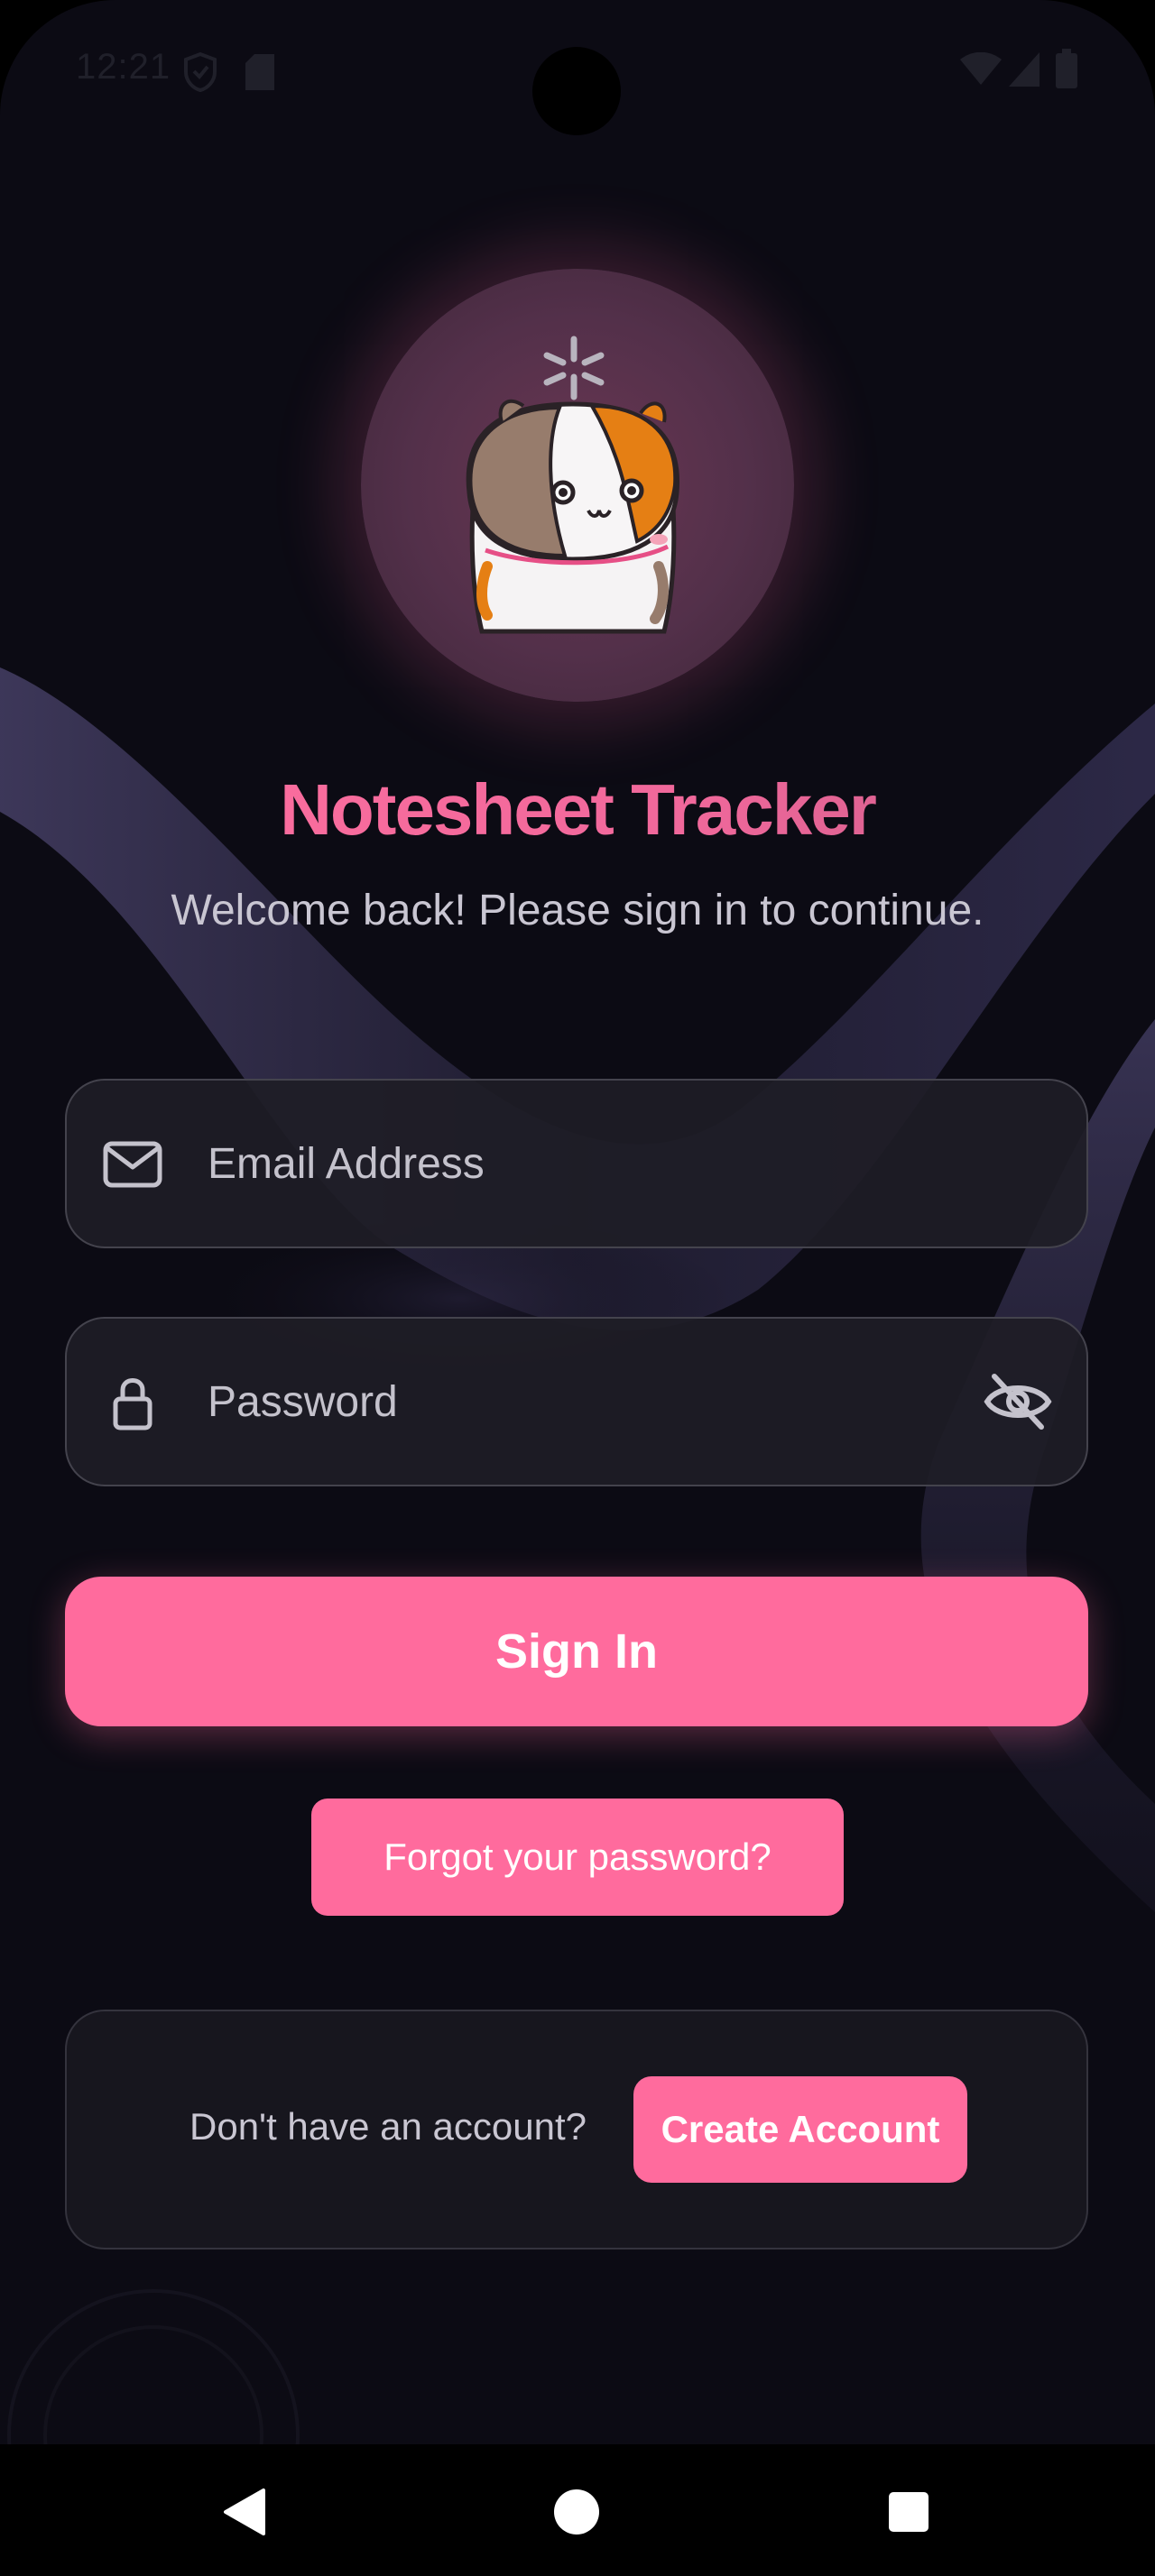  Describe the element at coordinates (132, 1405) in the screenshot. I see `lock-icon` at that location.